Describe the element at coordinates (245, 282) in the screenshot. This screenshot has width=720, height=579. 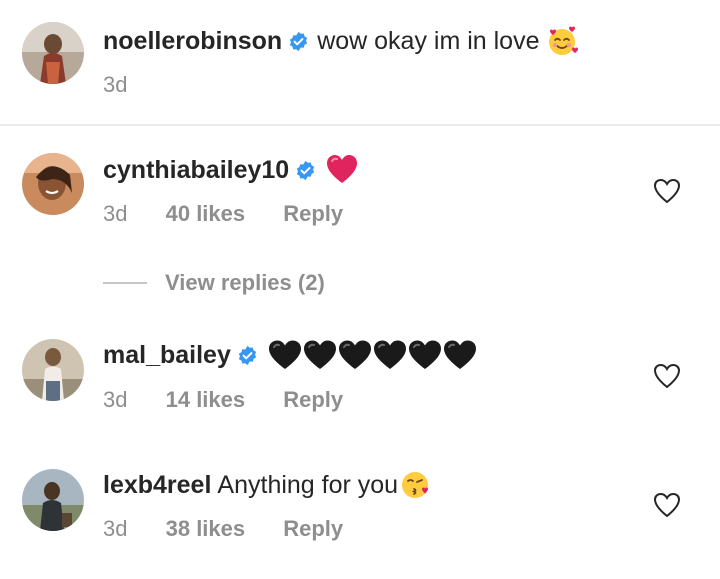
I see `view-replies-label: View replies (2)` at that location.